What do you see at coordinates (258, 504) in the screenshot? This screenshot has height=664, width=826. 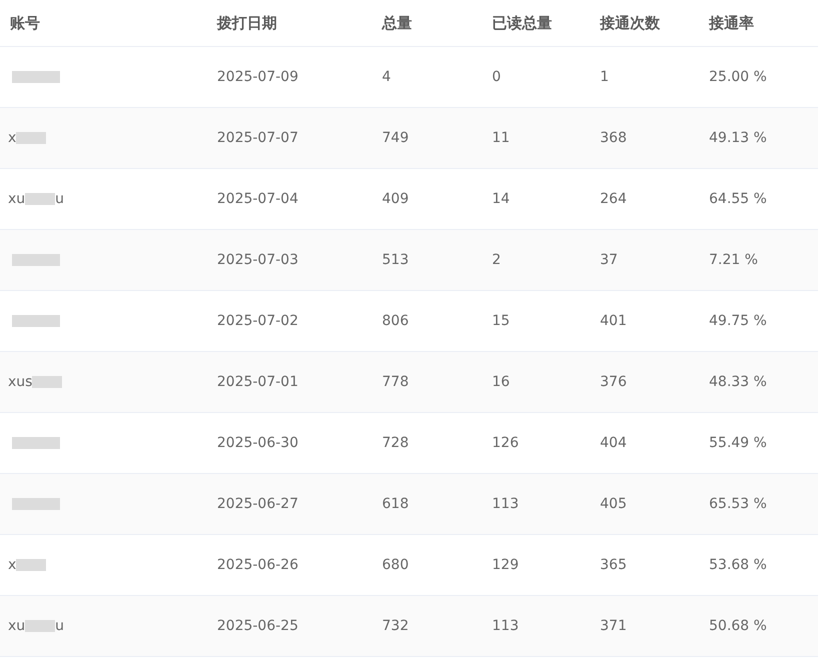 I see `table-cell-text: 2025-06-27` at bounding box center [258, 504].